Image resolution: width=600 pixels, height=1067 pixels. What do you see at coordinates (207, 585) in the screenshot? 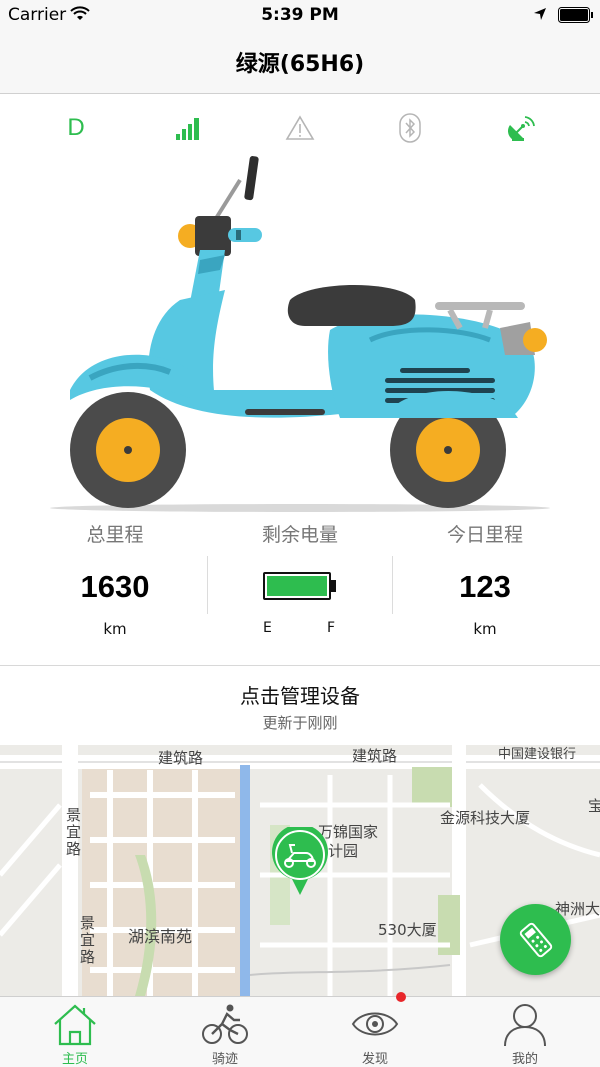
I see `divider` at bounding box center [207, 585].